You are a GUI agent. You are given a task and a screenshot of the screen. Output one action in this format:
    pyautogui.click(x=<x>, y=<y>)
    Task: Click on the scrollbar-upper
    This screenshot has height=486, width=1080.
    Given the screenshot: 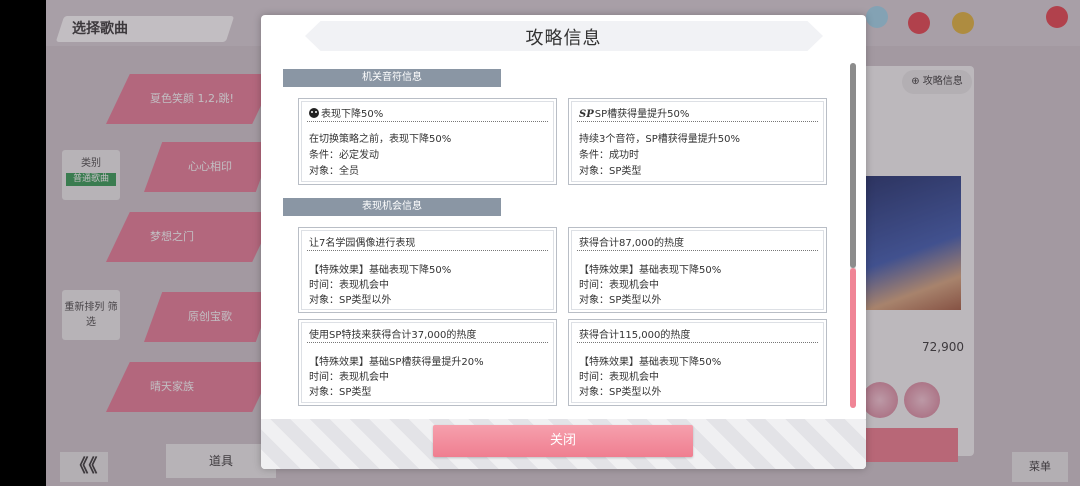 What is the action you would take?
    pyautogui.click(x=853, y=165)
    